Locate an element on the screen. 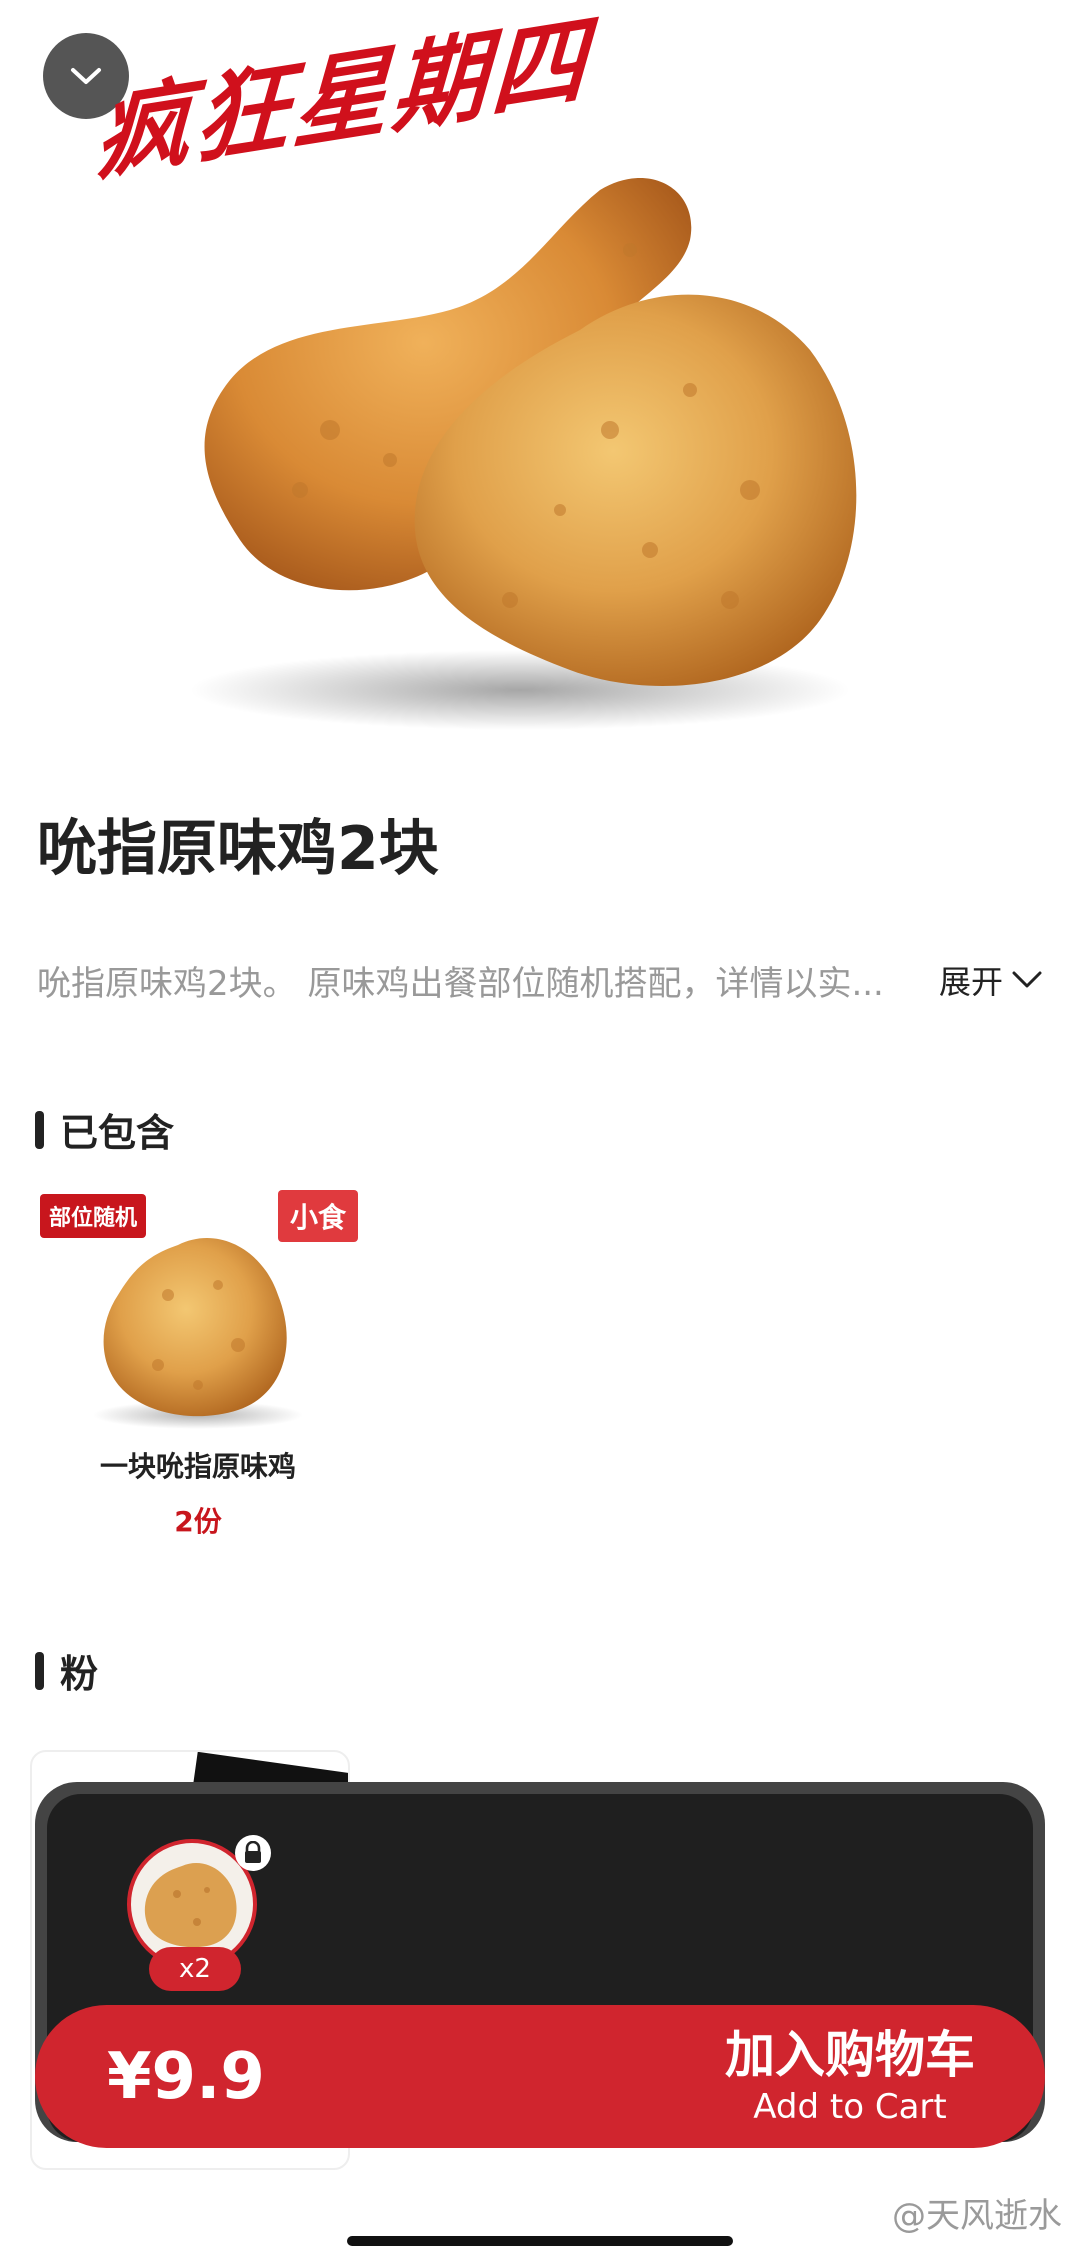 This screenshot has height=2260, width=1080. item-name: 一块吮指原味鸡 is located at coordinates (197, 1466).